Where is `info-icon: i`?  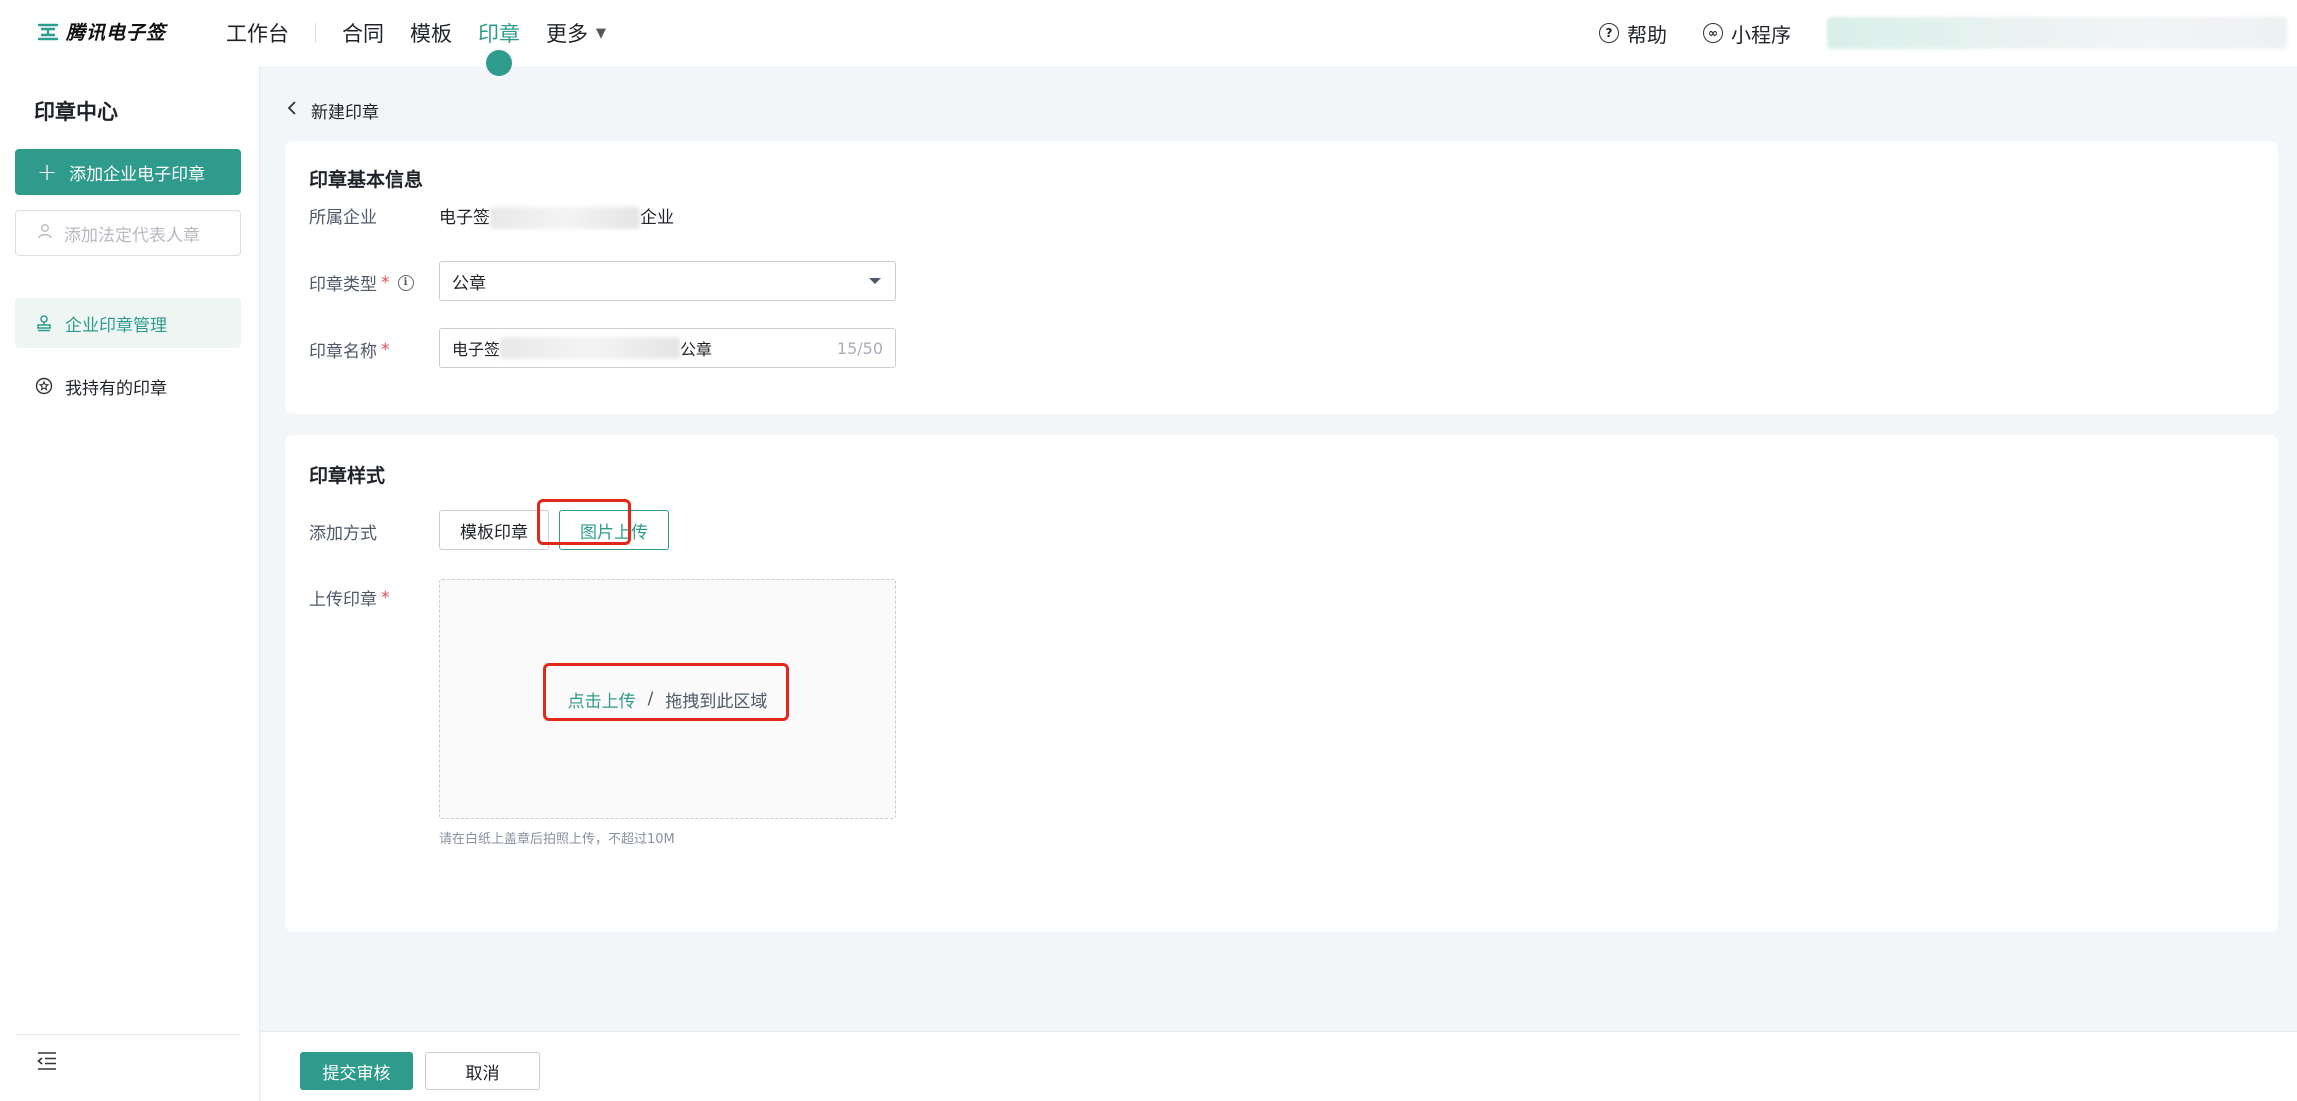
info-icon: i is located at coordinates (405, 282).